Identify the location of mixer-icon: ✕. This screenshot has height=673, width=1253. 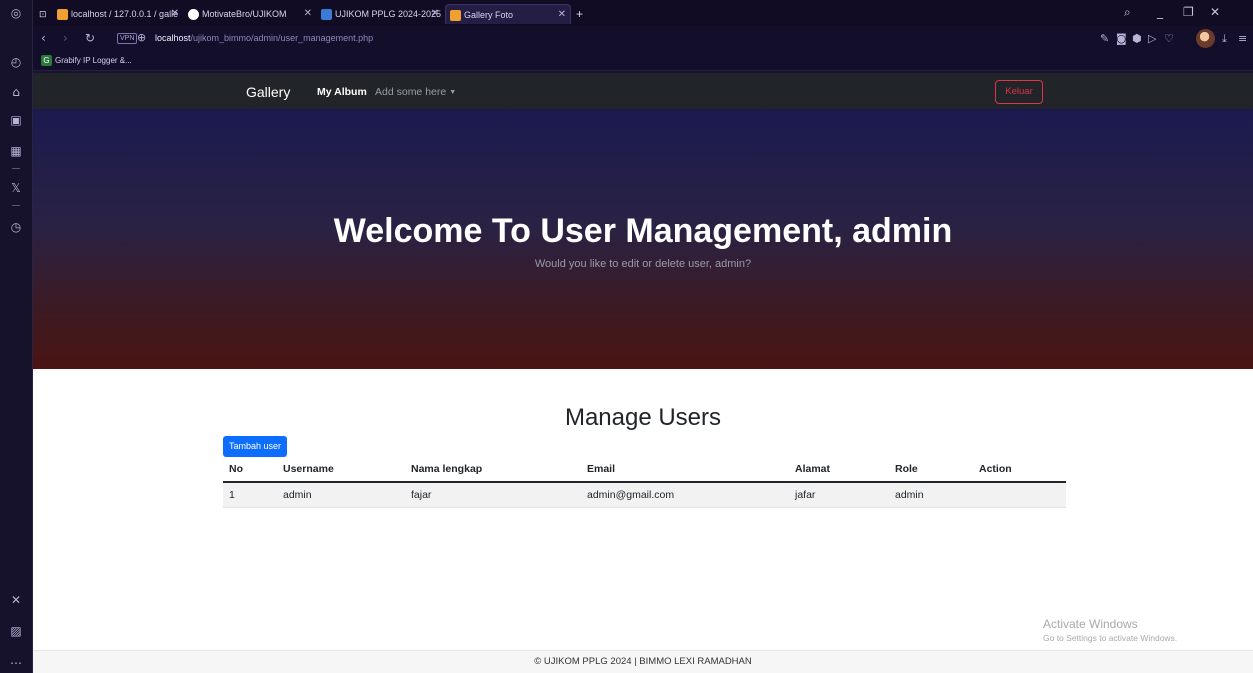
(16, 600).